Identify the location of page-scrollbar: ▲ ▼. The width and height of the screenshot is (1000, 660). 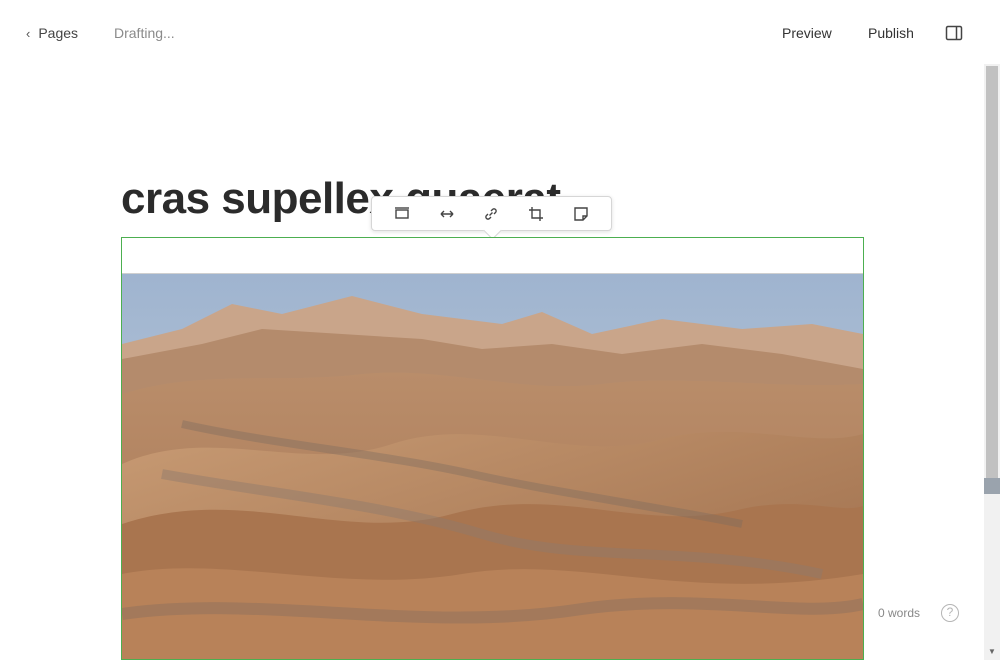
(992, 362).